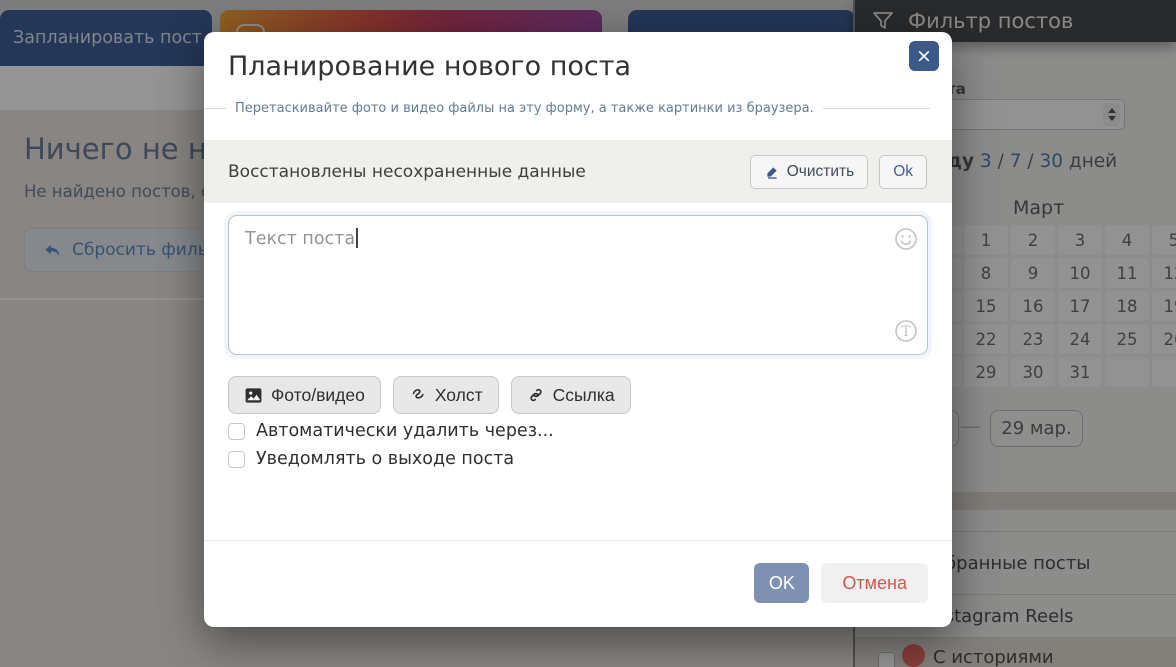 The height and width of the screenshot is (667, 1176). I want to click on post-text-placeholder: Текст поста, so click(301, 238).